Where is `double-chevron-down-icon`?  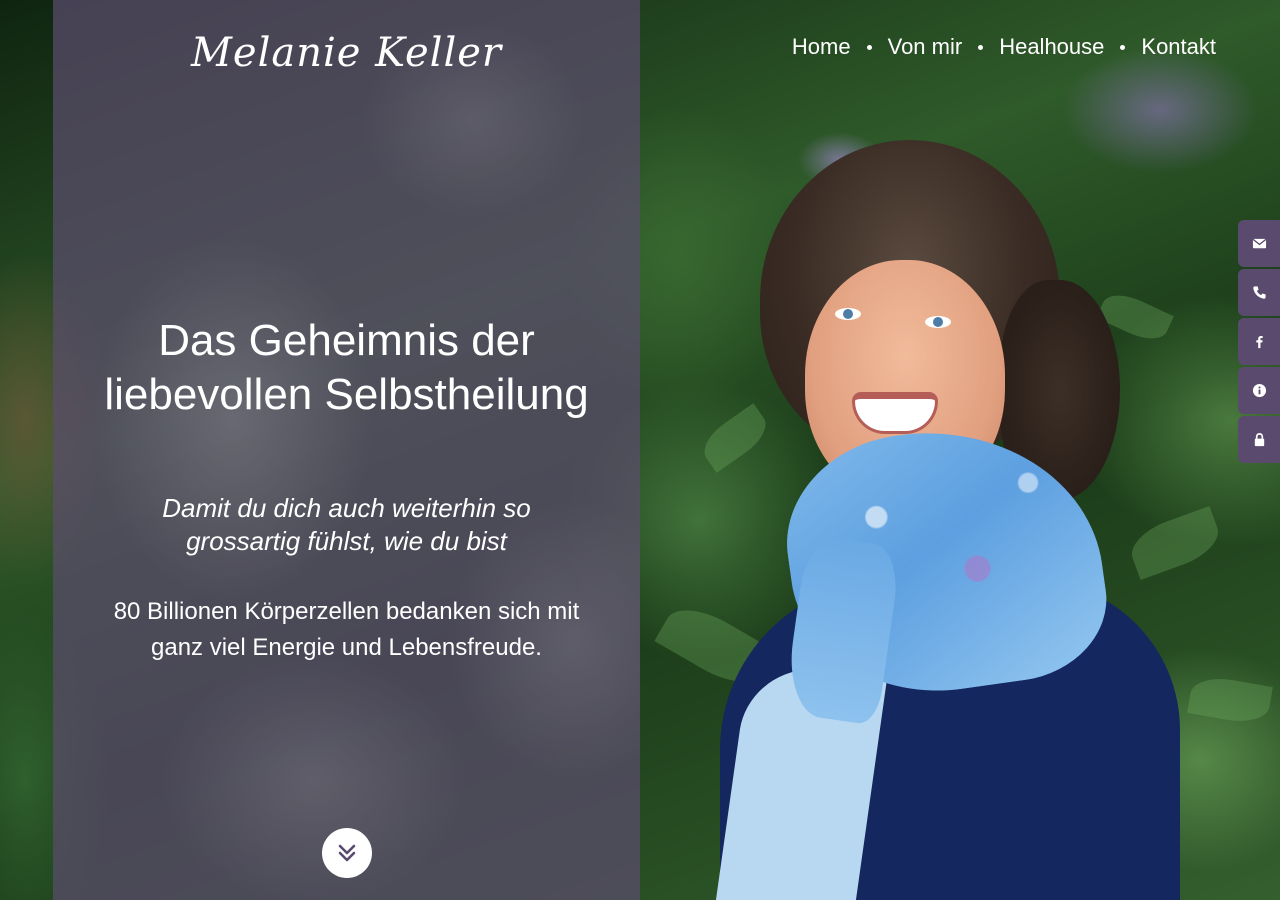 double-chevron-down-icon is located at coordinates (347, 853).